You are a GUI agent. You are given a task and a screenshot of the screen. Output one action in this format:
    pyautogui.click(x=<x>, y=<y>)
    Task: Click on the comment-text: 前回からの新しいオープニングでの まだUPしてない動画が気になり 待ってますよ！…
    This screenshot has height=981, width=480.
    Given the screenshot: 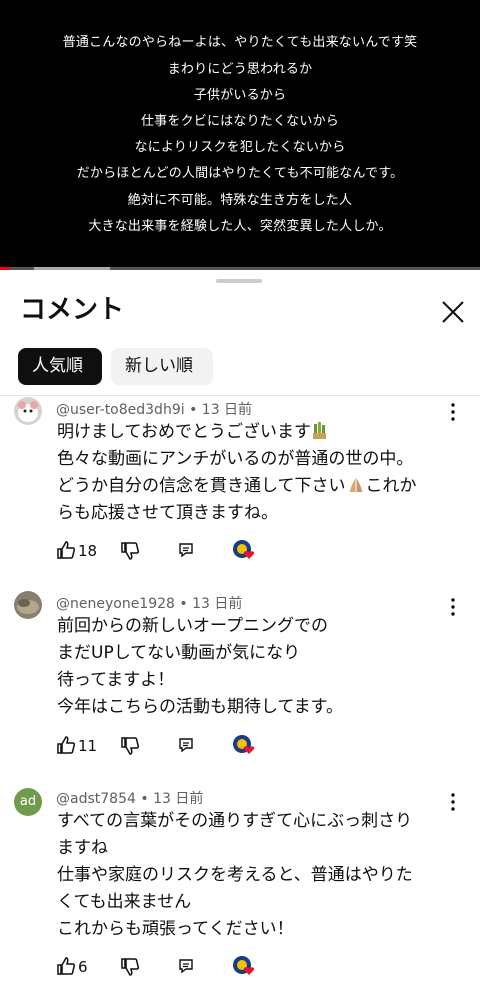 What is the action you would take?
    pyautogui.click(x=200, y=666)
    